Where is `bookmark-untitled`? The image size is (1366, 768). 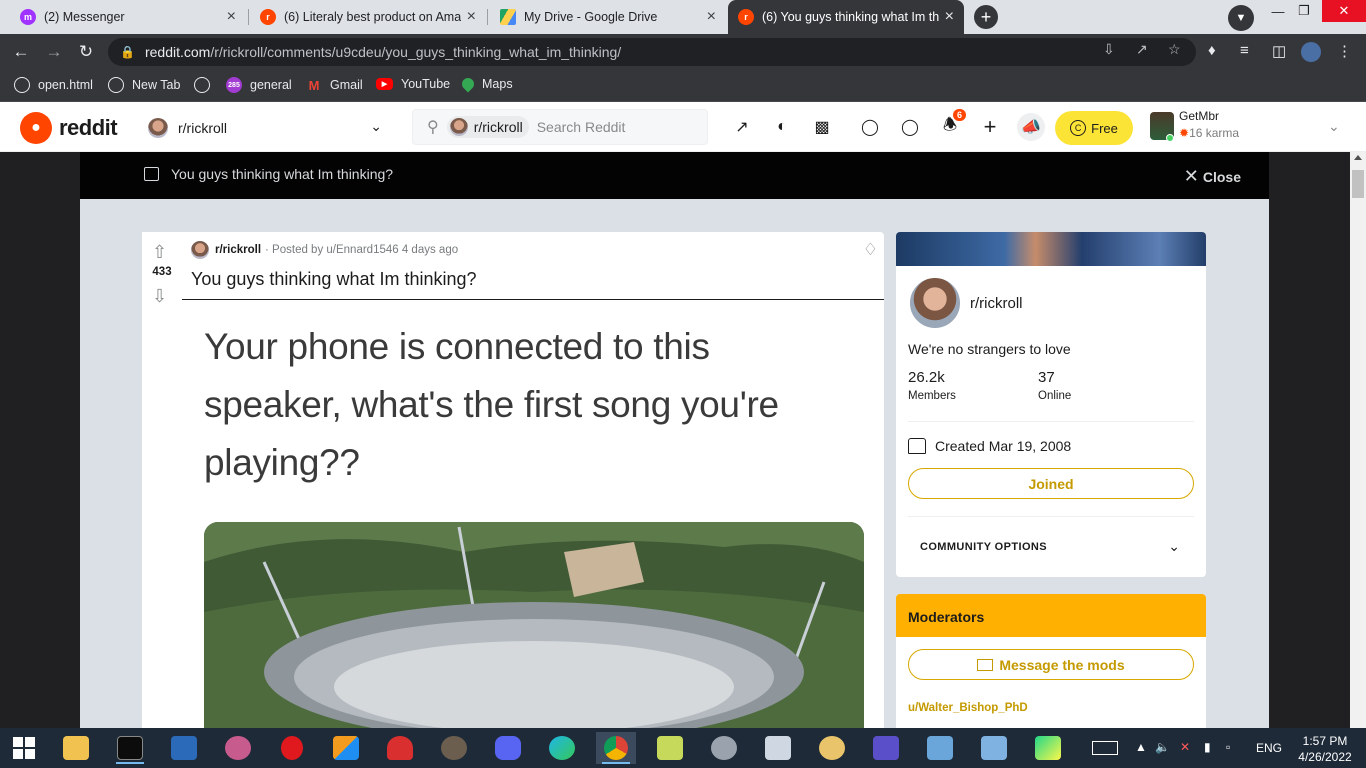 bookmark-untitled is located at coordinates (206, 85).